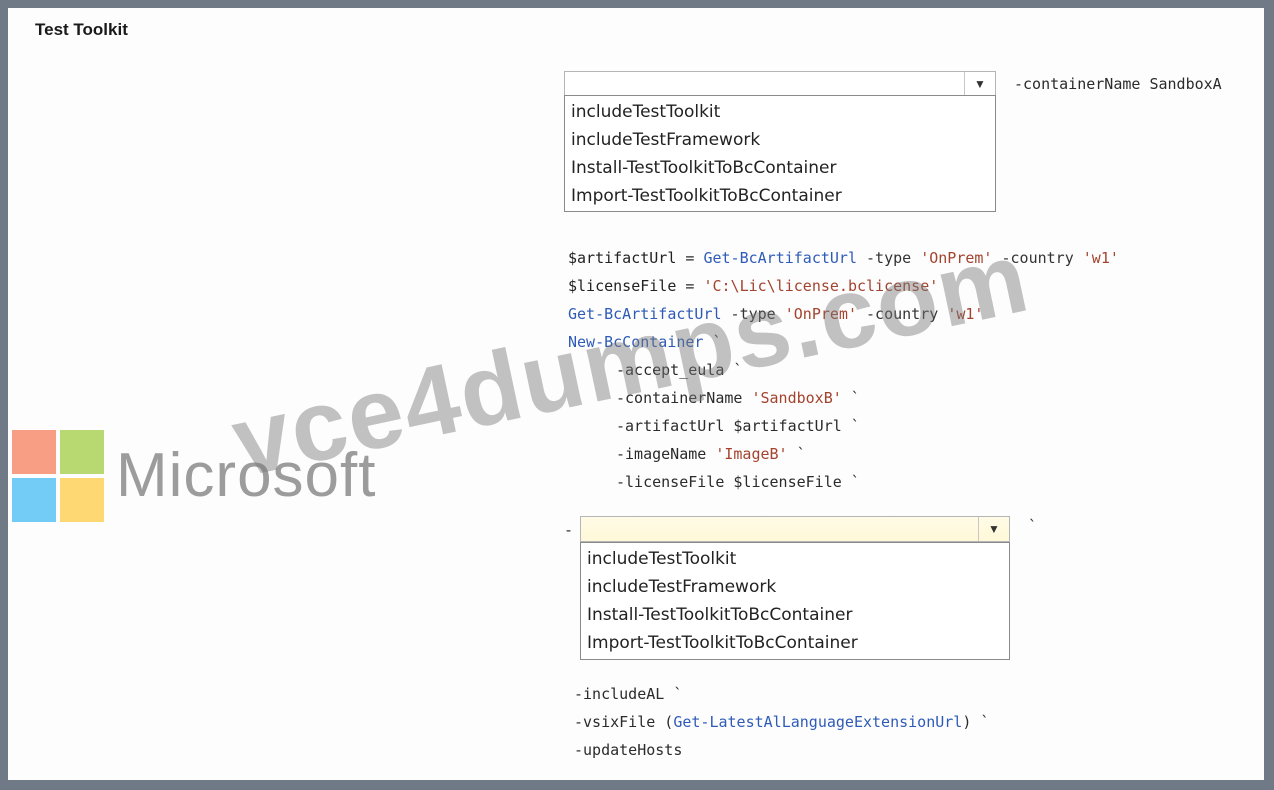 Image resolution: width=1274 pixels, height=790 pixels. I want to click on code-dash: -, so click(569, 530).